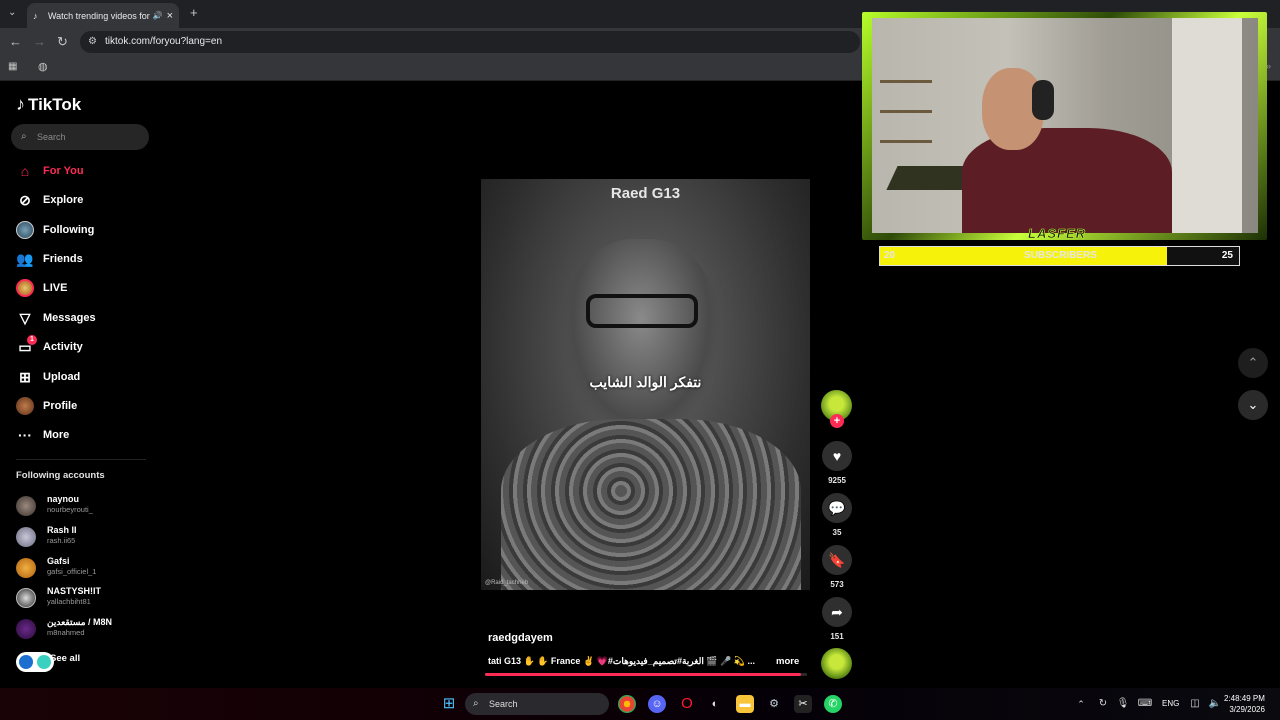  Describe the element at coordinates (1060, 255) in the screenshot. I see `subs-label: SUBSCRIBERS` at that location.